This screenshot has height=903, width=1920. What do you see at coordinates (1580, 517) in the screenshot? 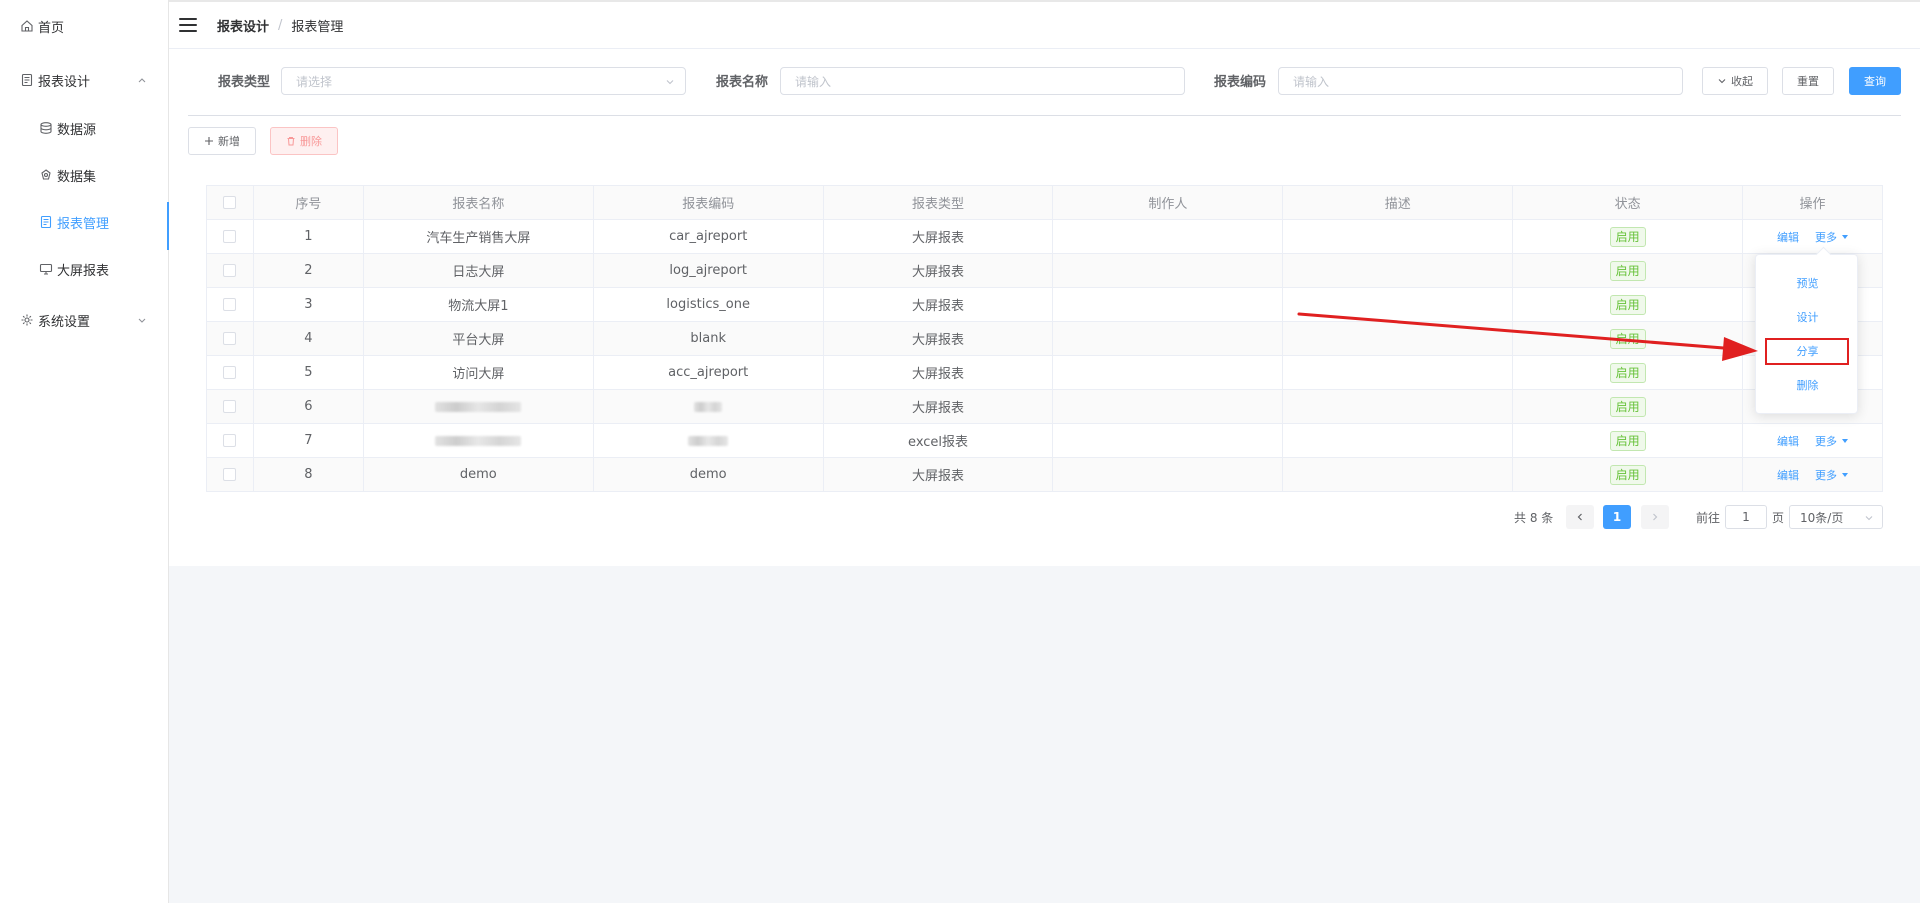
I see `prev-page-button` at bounding box center [1580, 517].